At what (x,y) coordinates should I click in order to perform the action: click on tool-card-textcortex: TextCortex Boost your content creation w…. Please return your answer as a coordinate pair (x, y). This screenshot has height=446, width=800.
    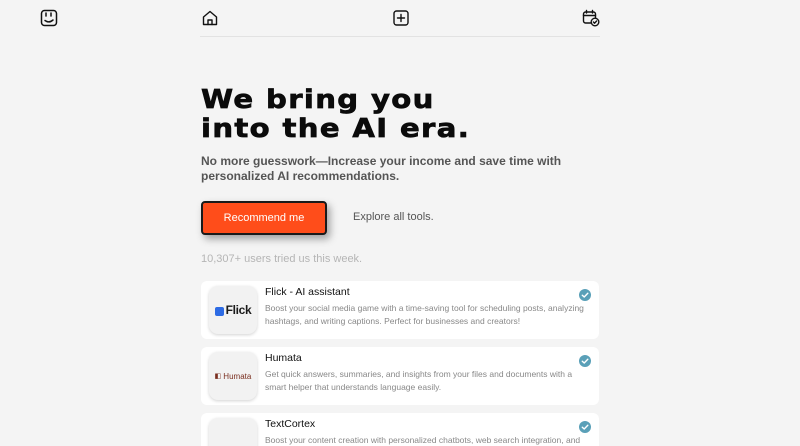
    Looking at the image, I should click on (400, 429).